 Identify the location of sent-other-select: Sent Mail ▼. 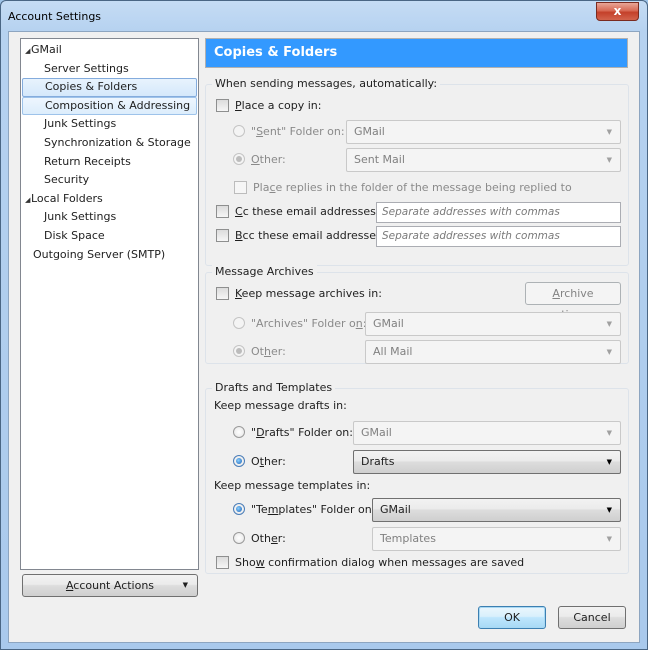
(483, 160).